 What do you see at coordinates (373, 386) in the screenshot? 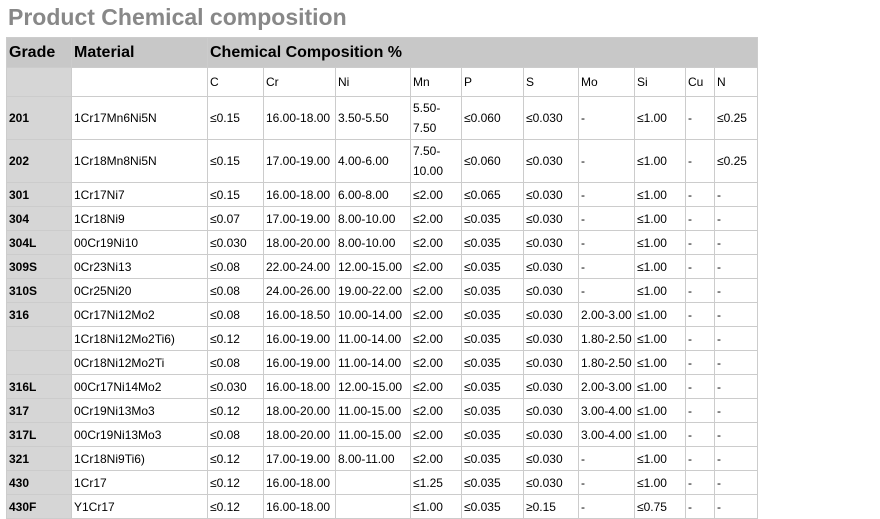
I see `value-cell-ni: 12.00-15.00` at bounding box center [373, 386].